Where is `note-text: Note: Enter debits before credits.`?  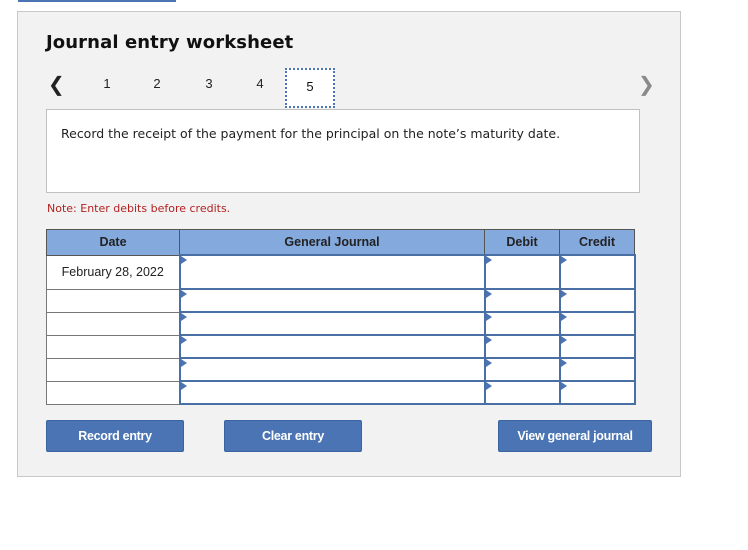 note-text: Note: Enter debits before credits. is located at coordinates (139, 208).